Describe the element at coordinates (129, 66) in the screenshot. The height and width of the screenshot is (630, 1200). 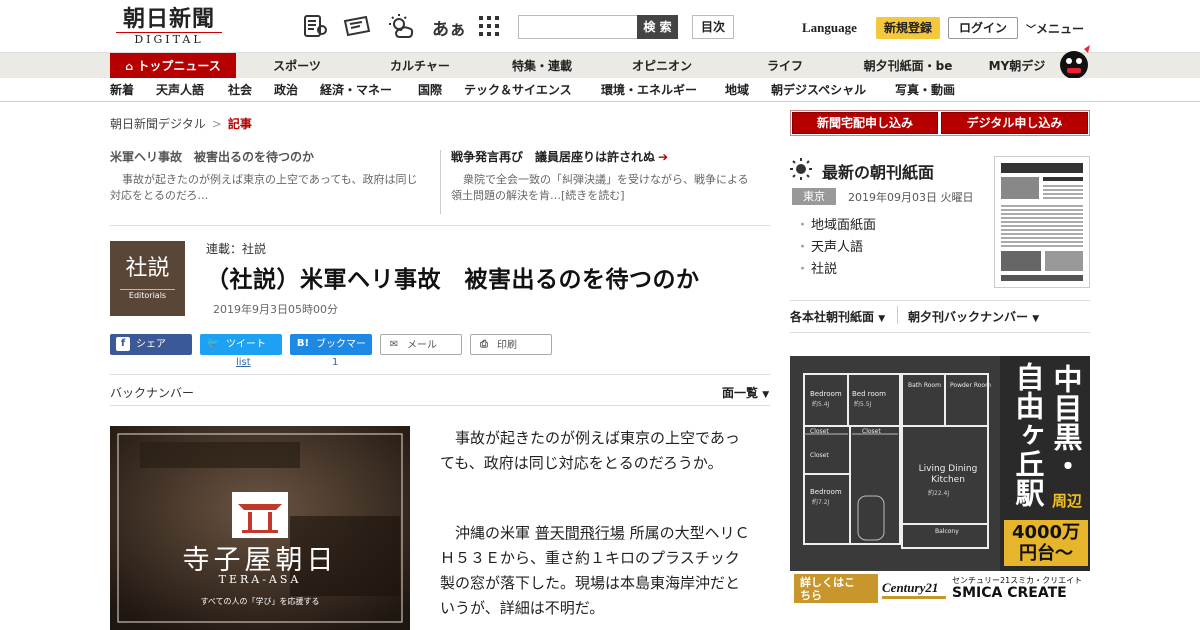
I see `home-icon: ⌂` at that location.